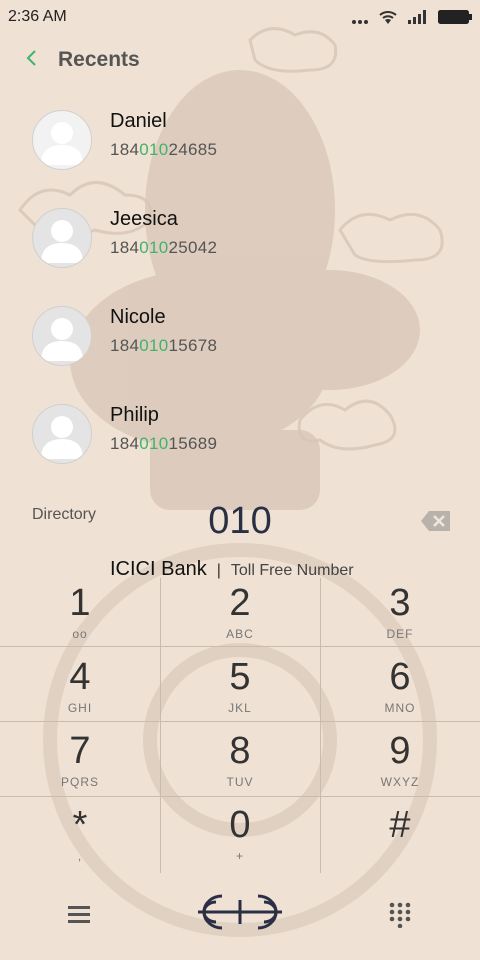  What do you see at coordinates (292, 570) in the screenshot?
I see `match-description: Toll Free Number` at bounding box center [292, 570].